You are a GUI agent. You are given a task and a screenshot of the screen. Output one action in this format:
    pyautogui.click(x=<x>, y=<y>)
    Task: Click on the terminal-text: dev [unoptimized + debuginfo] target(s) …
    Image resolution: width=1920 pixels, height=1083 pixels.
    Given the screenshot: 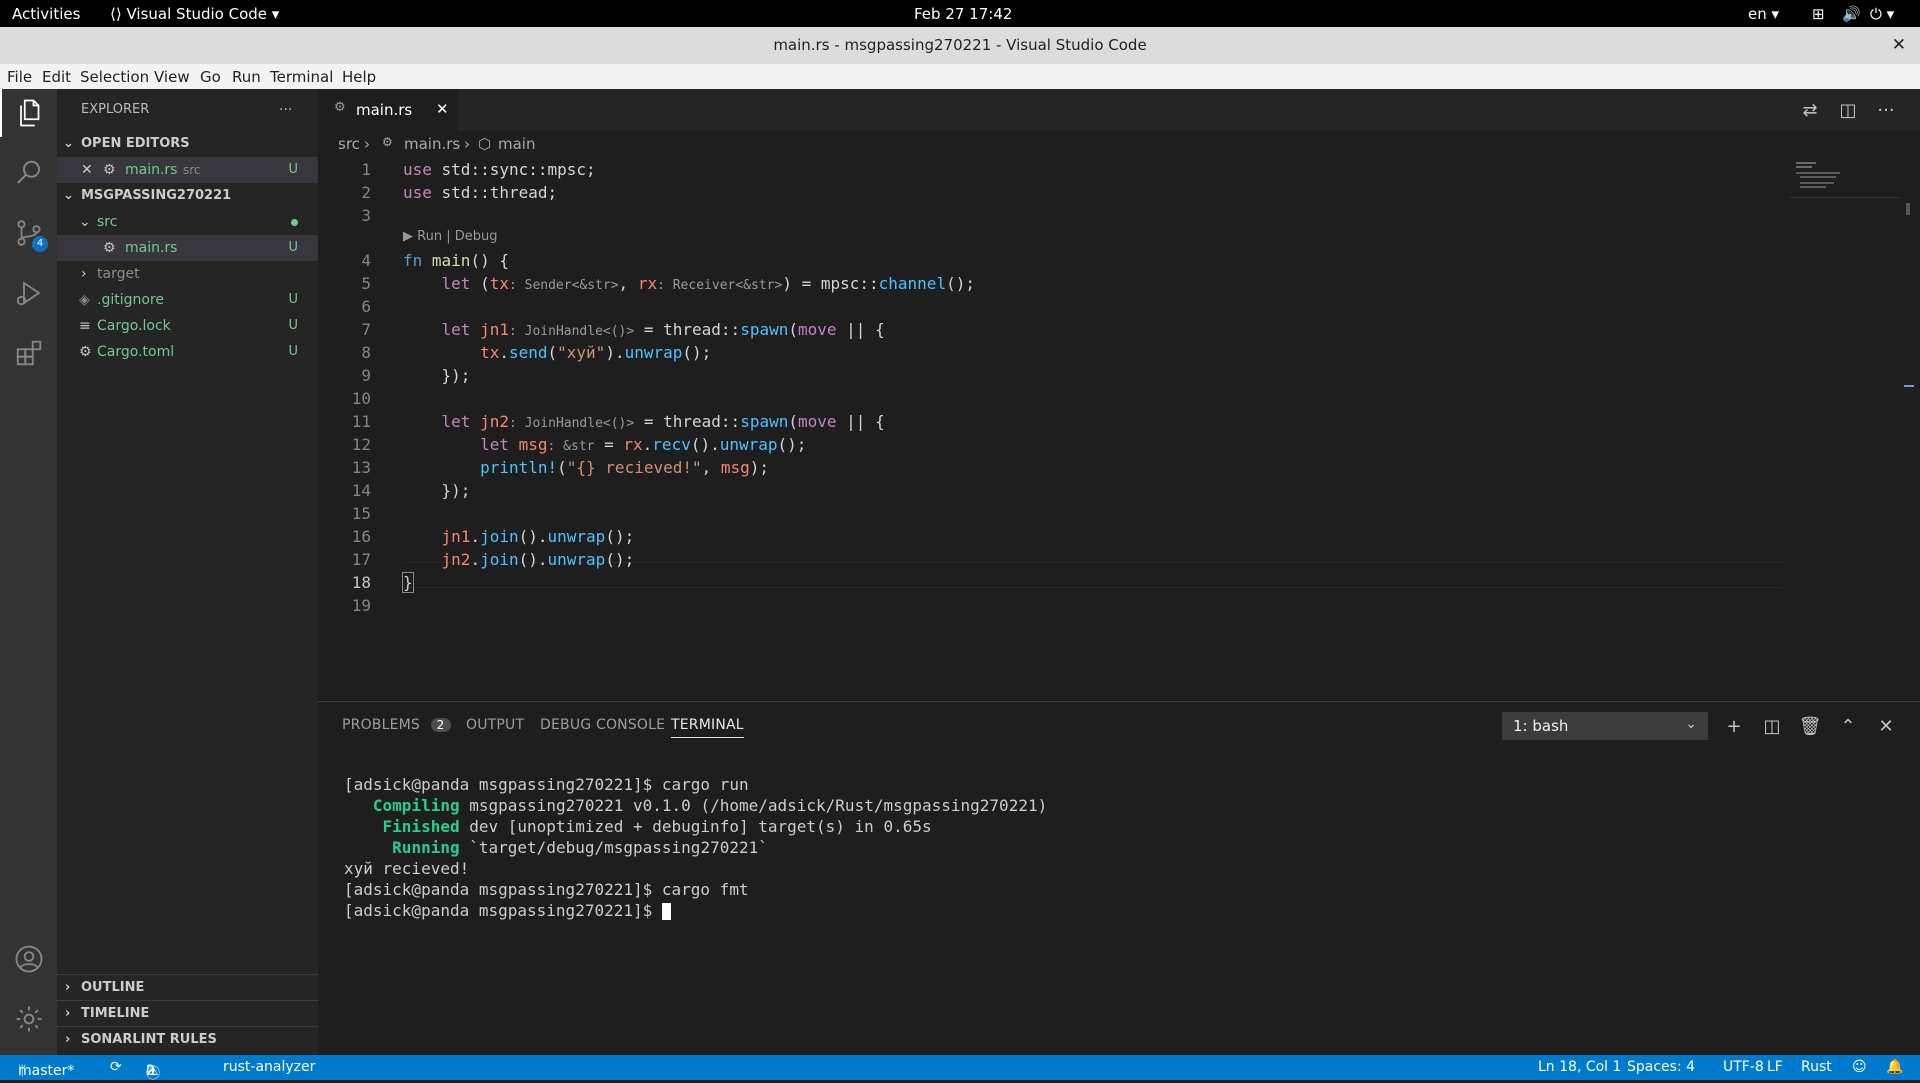 What is the action you would take?
    pyautogui.click(x=700, y=826)
    